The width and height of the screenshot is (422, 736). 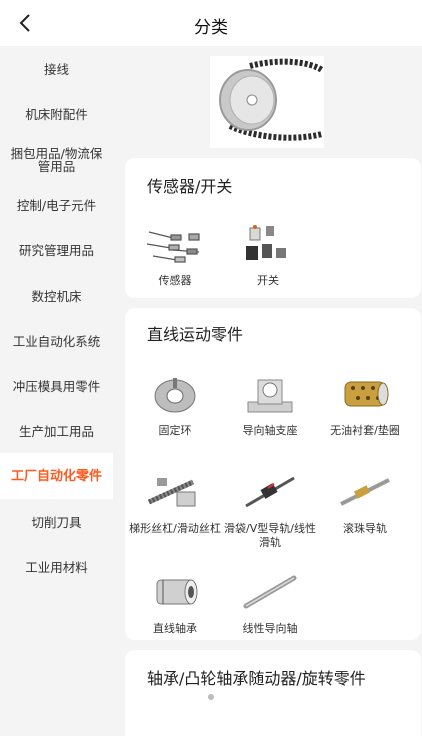 I want to click on category-item-label: 直线轴承, so click(x=175, y=628).